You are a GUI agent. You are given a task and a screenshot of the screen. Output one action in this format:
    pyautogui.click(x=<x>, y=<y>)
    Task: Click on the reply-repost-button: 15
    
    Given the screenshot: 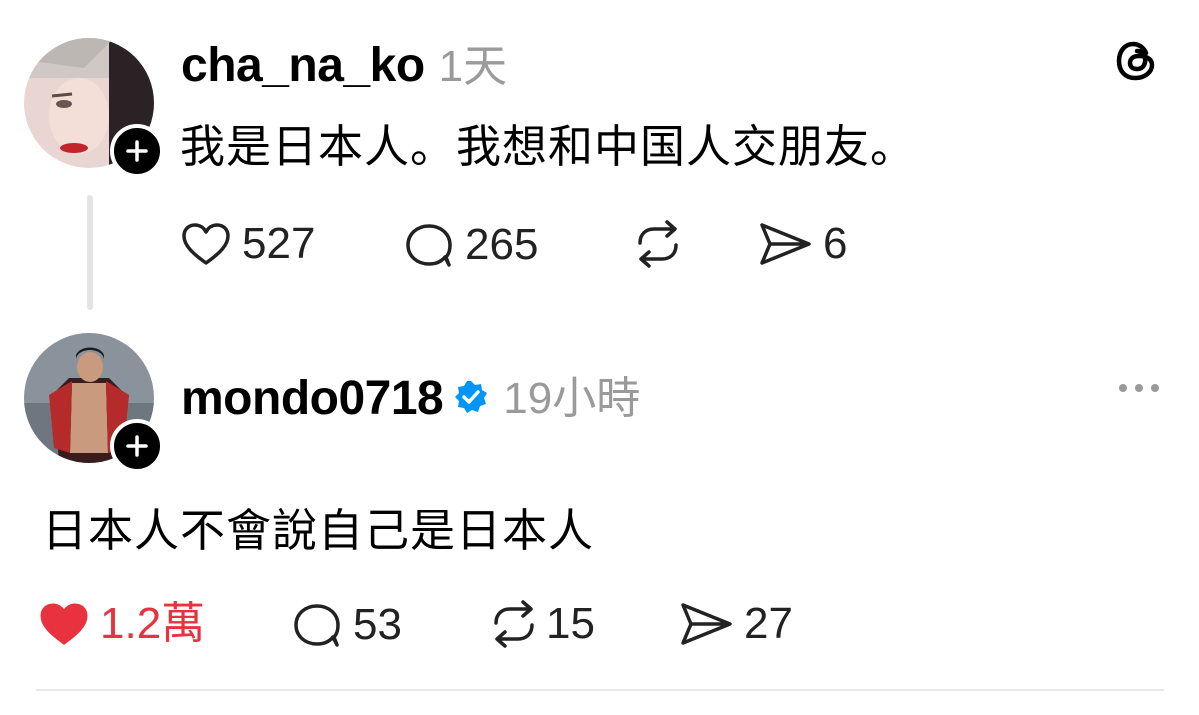 What is the action you would take?
    pyautogui.click(x=541, y=624)
    